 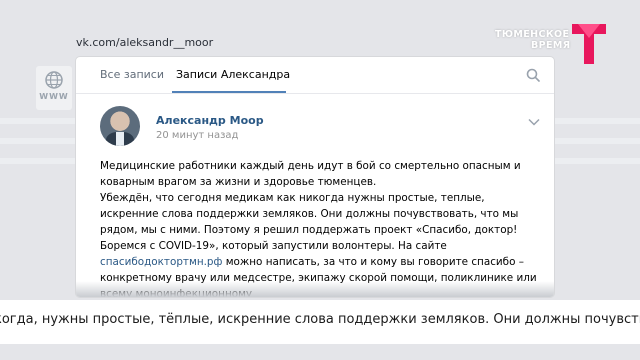 What do you see at coordinates (132, 74) in the screenshot?
I see `tab-all-posts: Все записи` at bounding box center [132, 74].